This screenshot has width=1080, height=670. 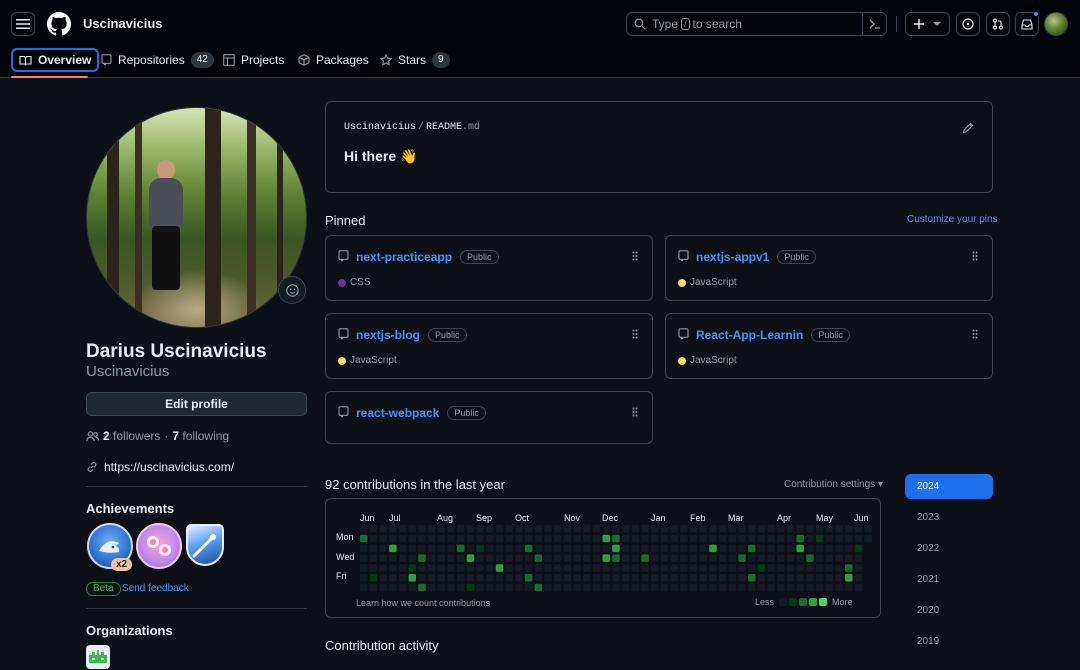 I want to click on year-button-2019: 2019, so click(x=949, y=641).